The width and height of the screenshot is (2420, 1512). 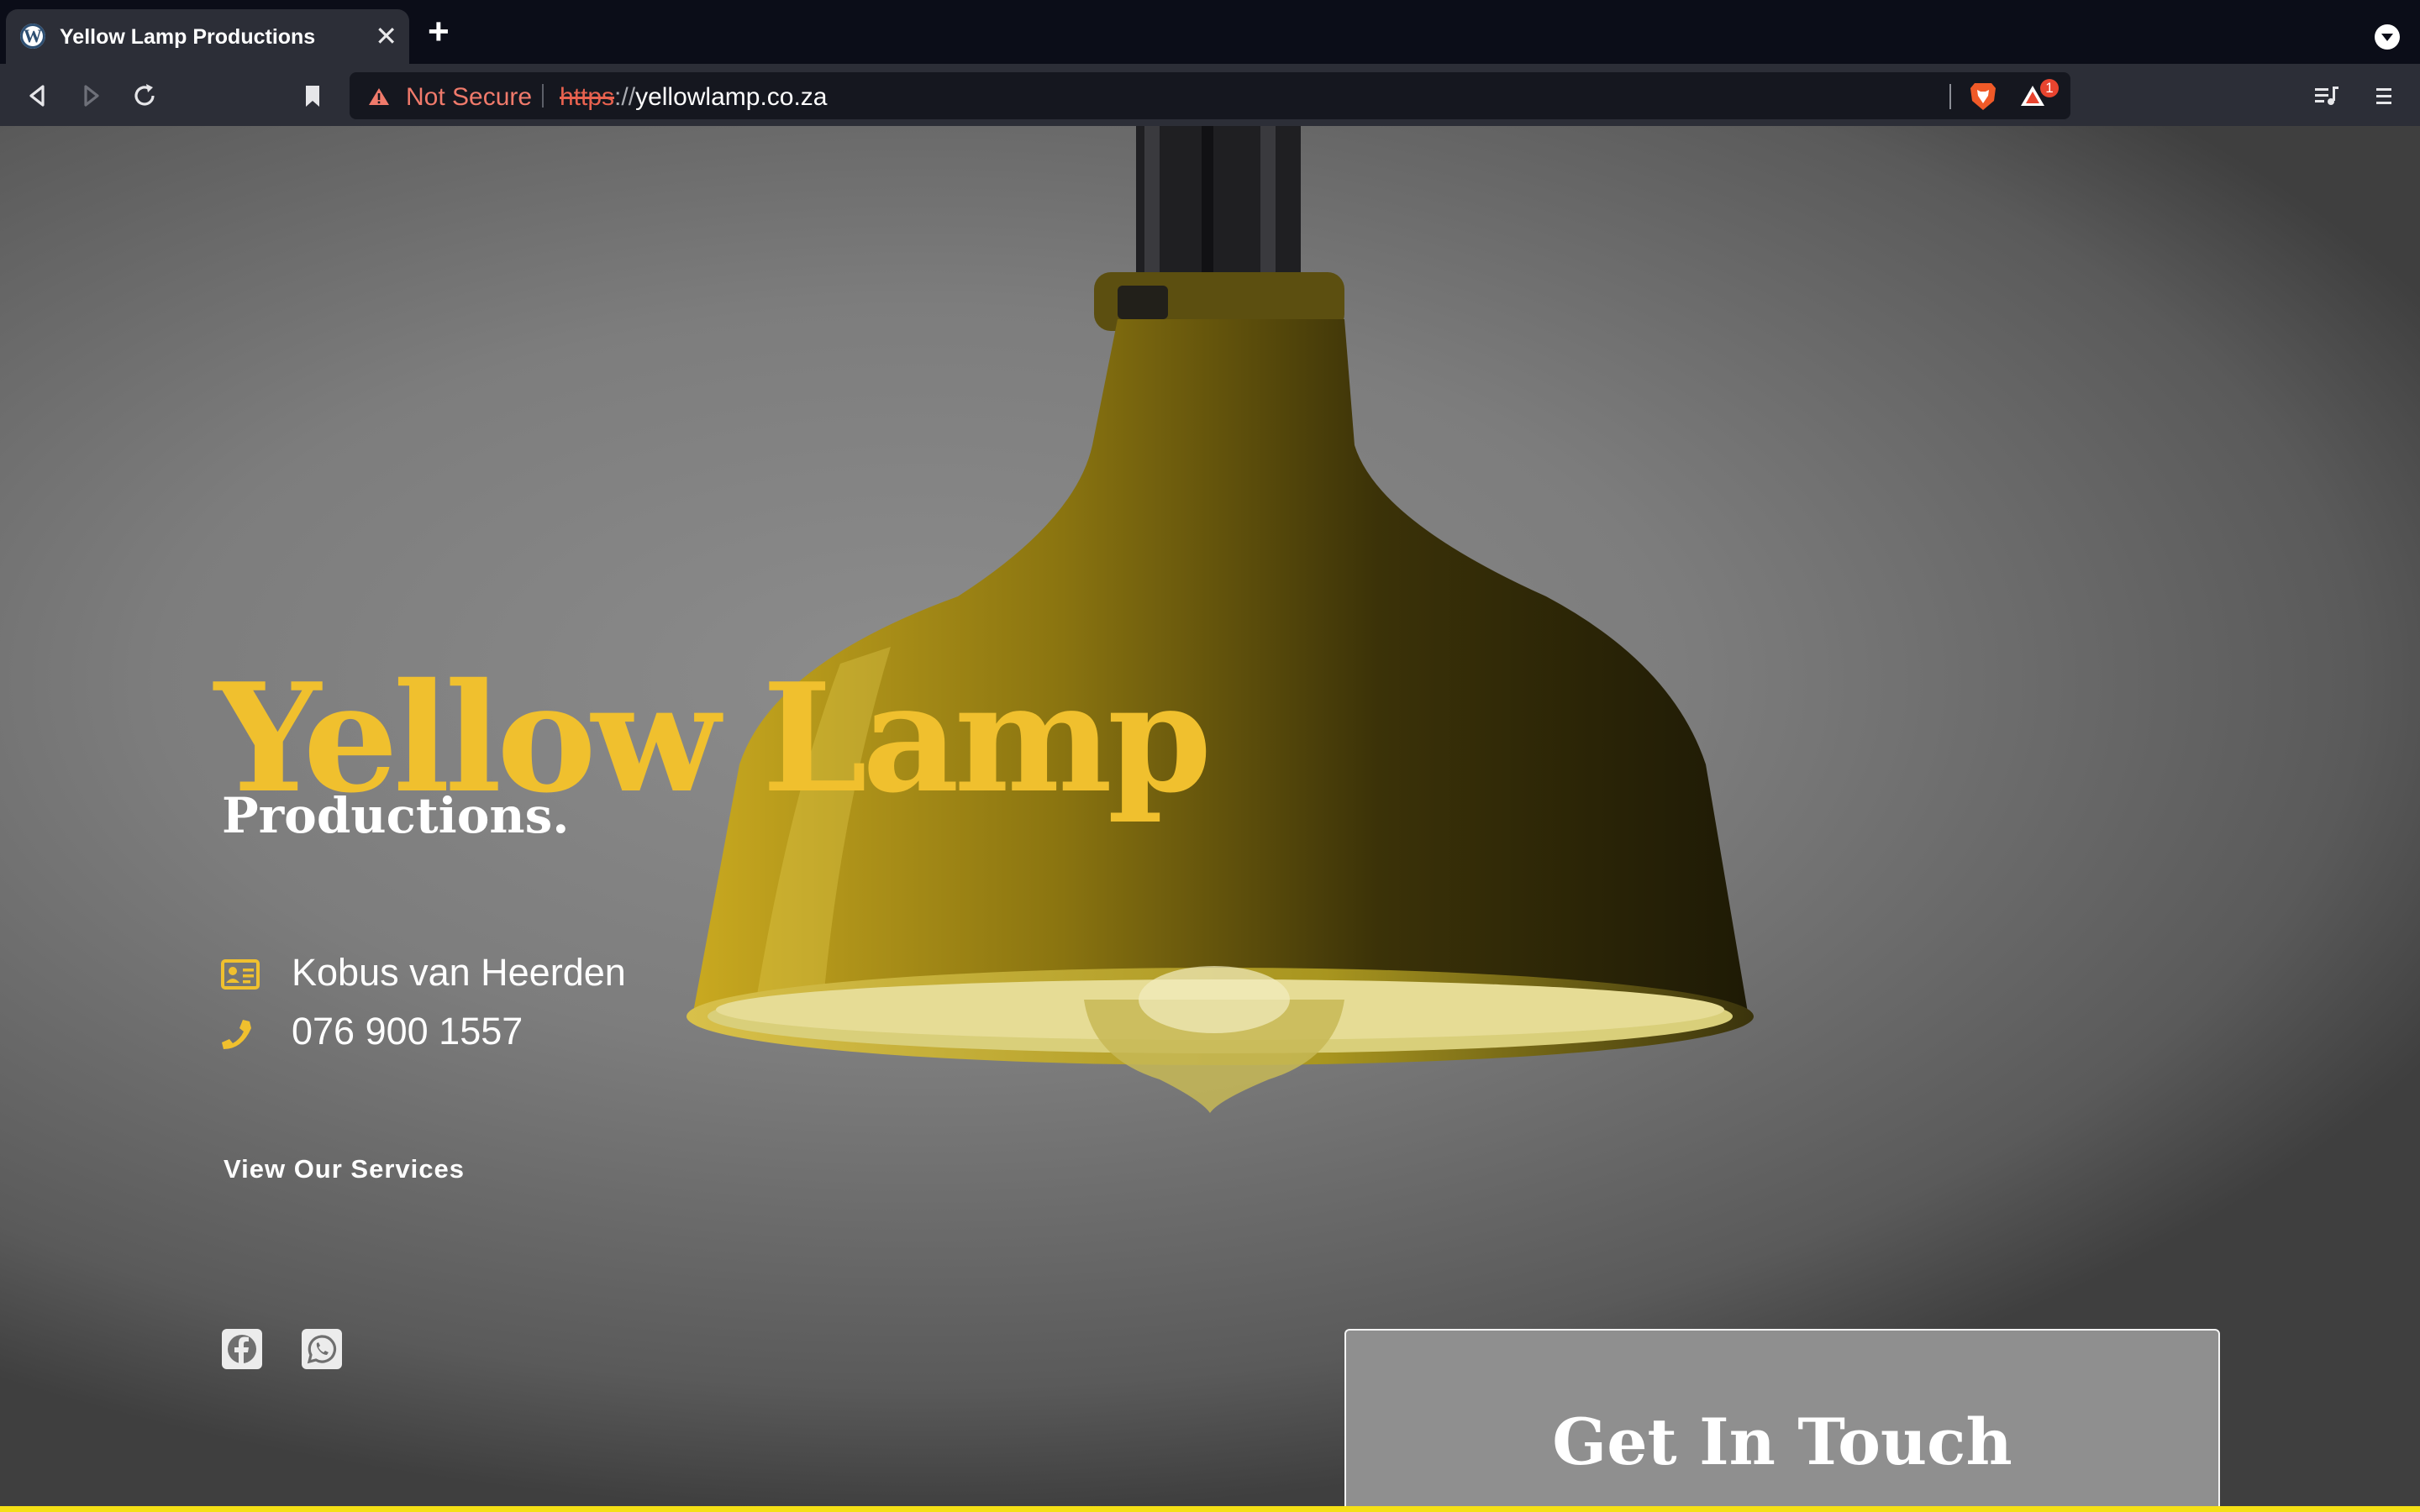 What do you see at coordinates (1210, 1509) in the screenshot?
I see `footer-accent-bar` at bounding box center [1210, 1509].